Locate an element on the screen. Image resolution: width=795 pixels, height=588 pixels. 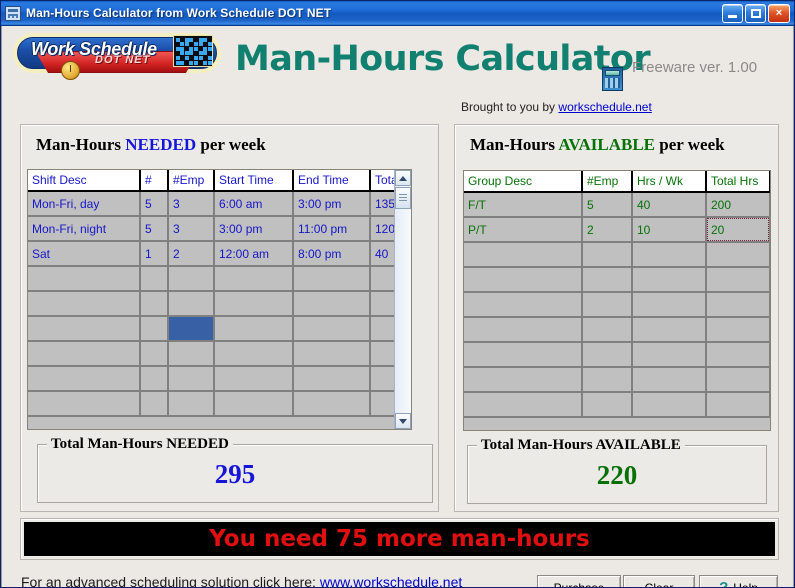
table-row: F/T 5 40 200 is located at coordinates (617, 205).